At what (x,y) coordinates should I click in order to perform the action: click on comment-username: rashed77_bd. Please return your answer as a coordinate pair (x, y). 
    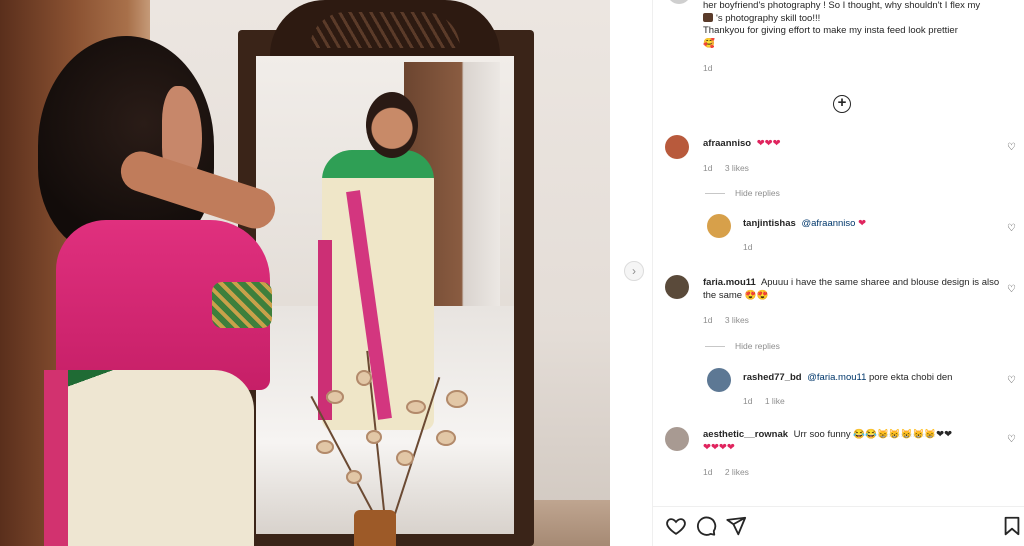
    Looking at the image, I should click on (772, 377).